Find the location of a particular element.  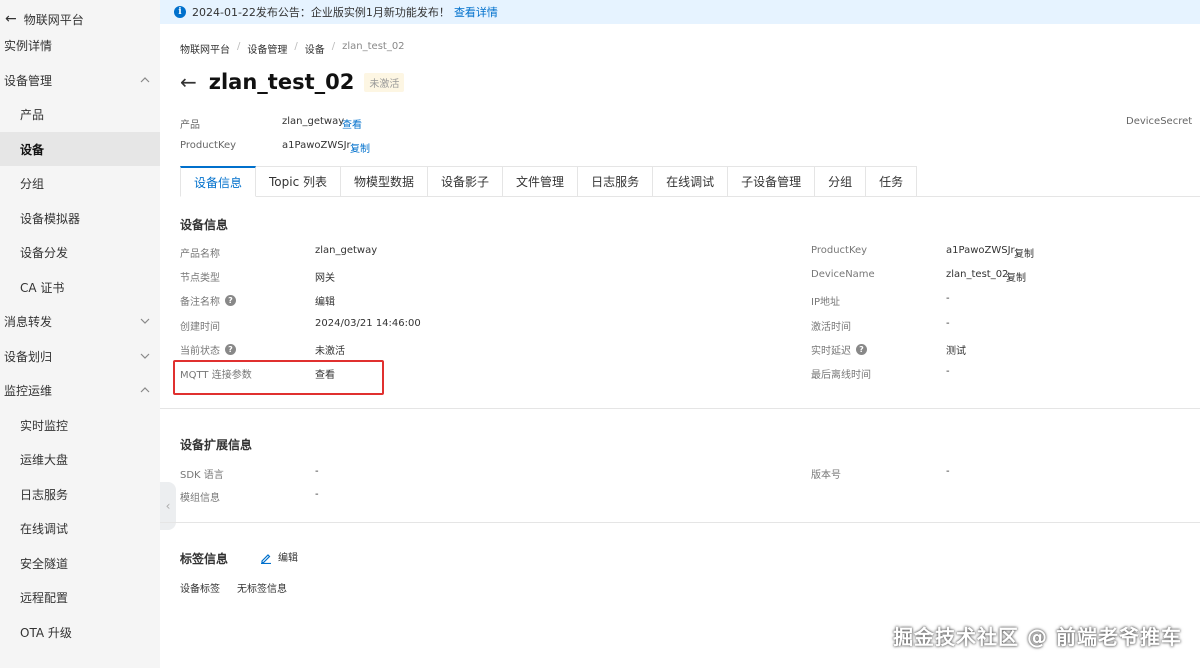

field-label-text: IP地址 is located at coordinates (825, 302).